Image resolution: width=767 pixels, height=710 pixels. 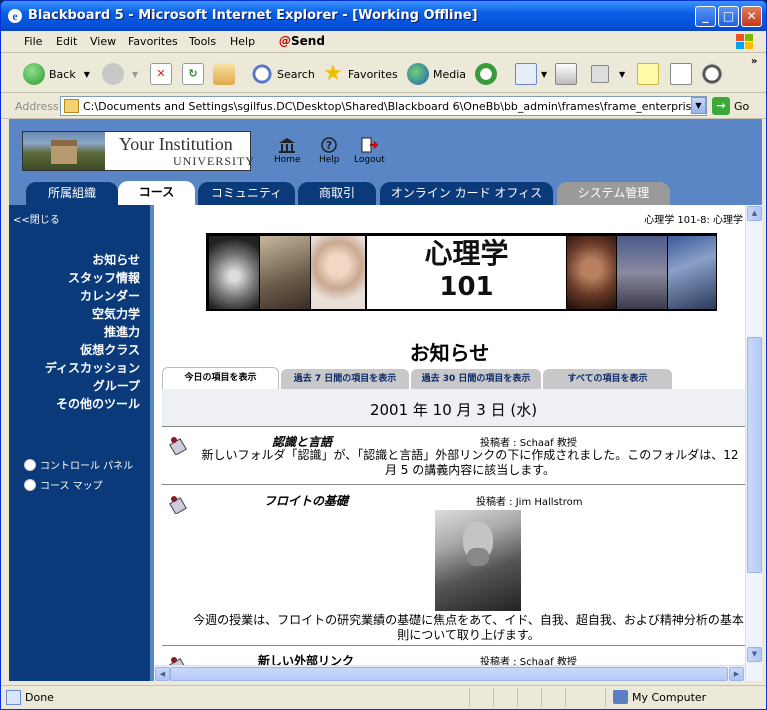 What do you see at coordinates (642, 272) in the screenshot?
I see `seated-person-photo` at bounding box center [642, 272].